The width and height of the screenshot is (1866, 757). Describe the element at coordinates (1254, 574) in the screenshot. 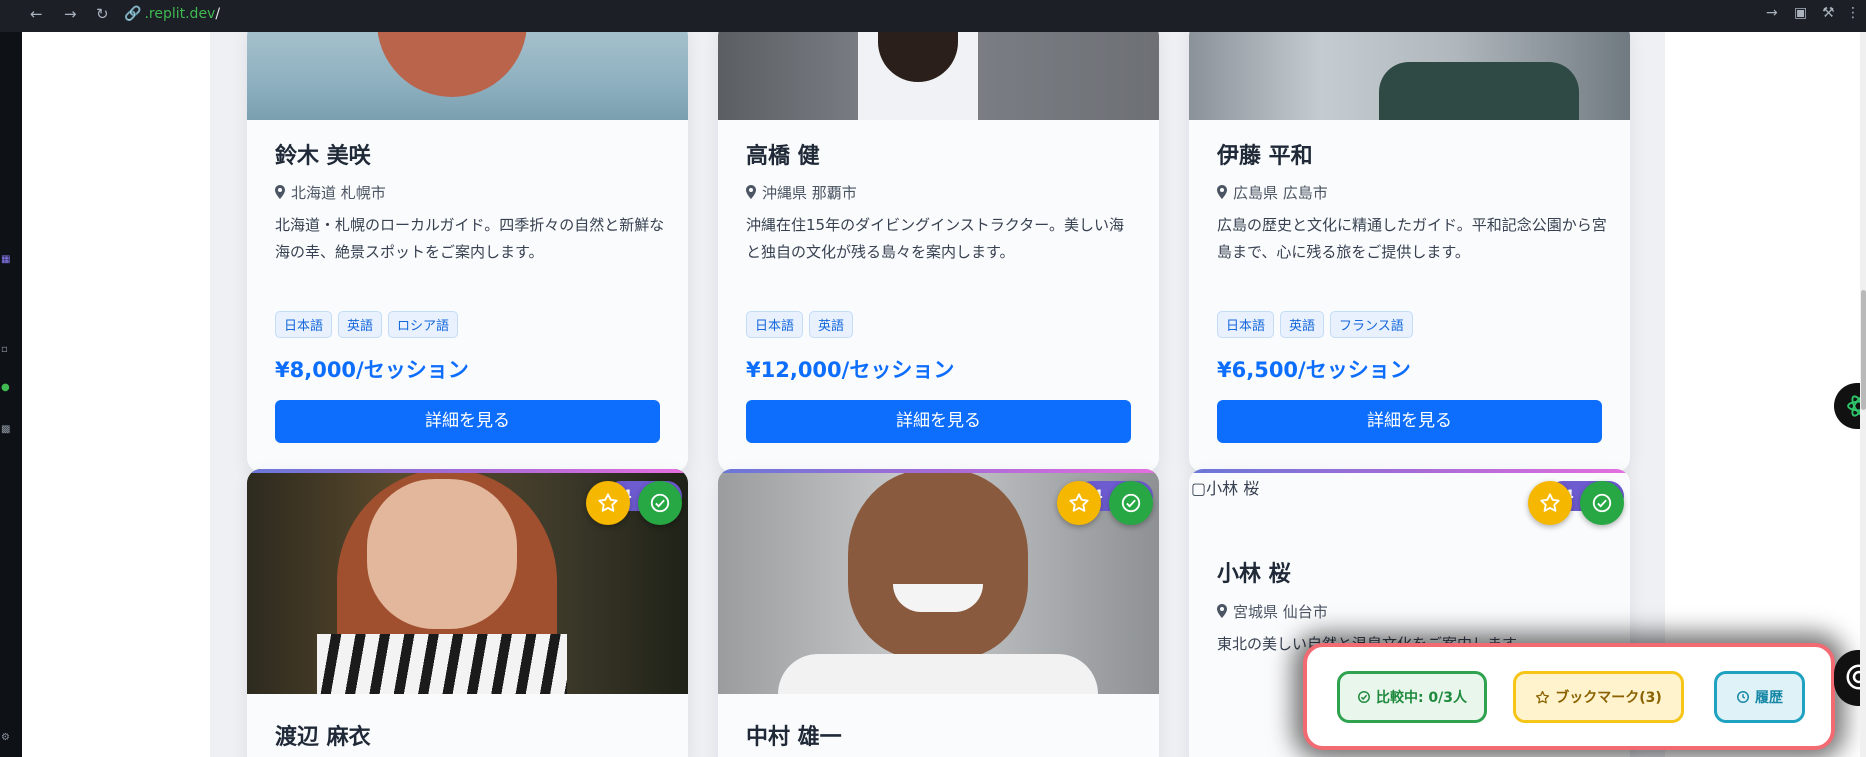

I see `guide-name: 小林 桜` at that location.